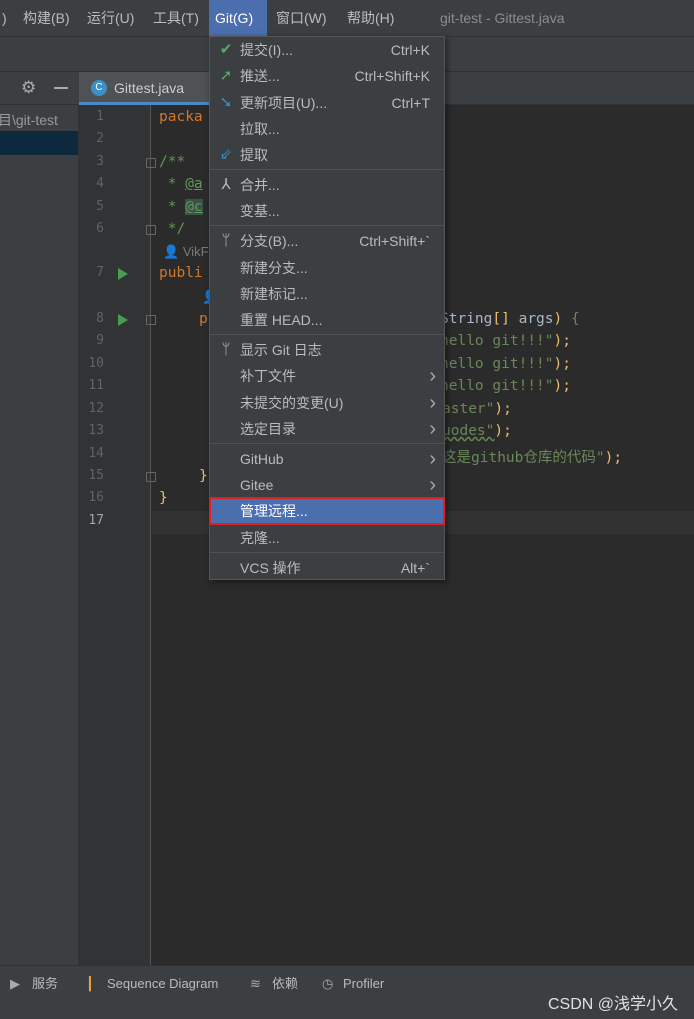 The image size is (694, 1019). I want to click on git-menu-item: 未提交的变更(U) ›, so click(327, 403).